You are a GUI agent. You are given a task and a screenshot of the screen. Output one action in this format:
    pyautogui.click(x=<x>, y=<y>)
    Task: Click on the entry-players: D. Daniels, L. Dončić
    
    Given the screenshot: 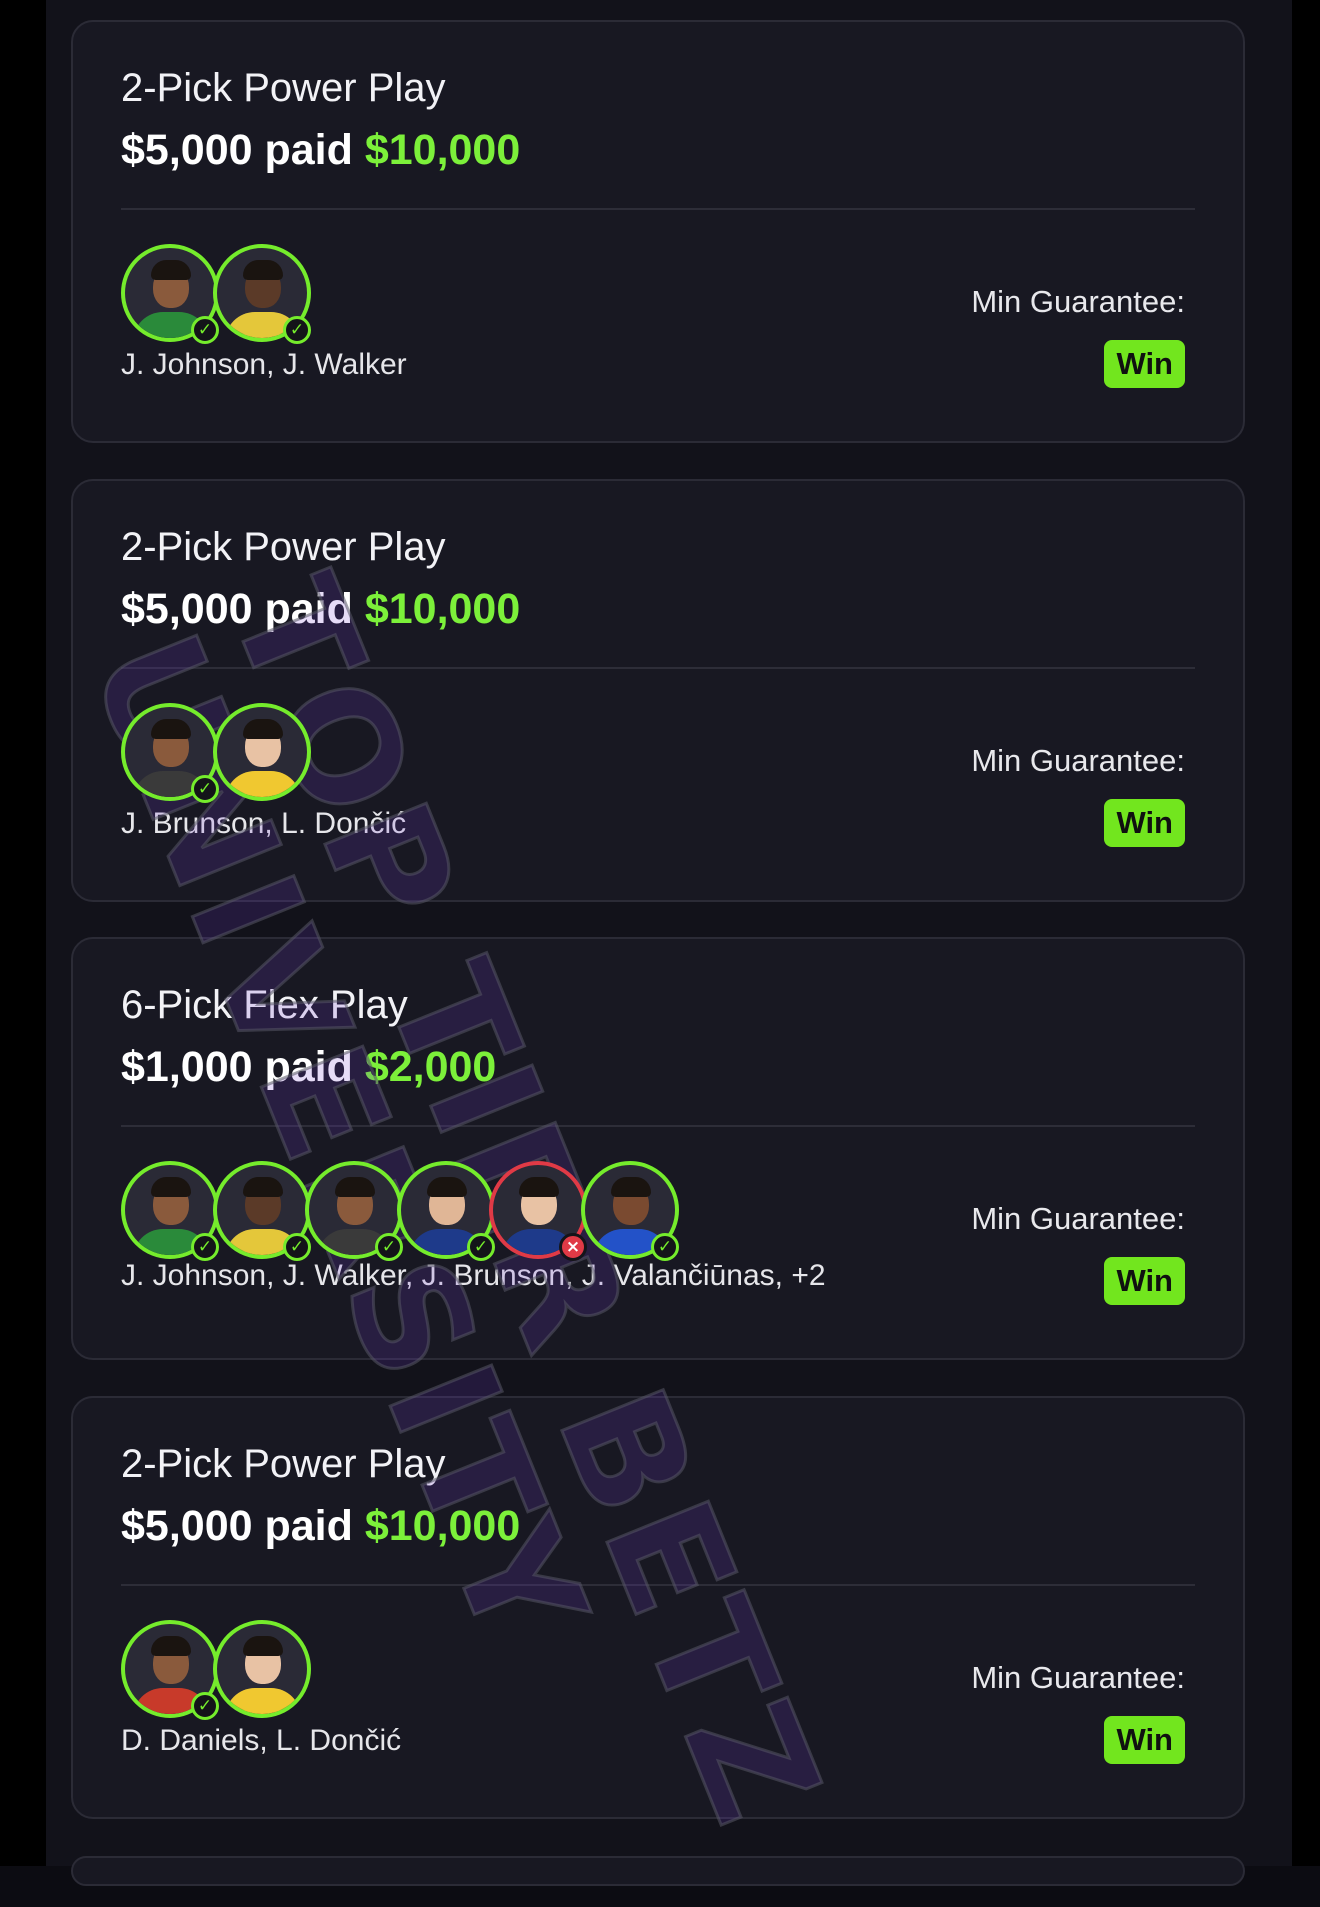 What is the action you would take?
    pyautogui.click(x=261, y=1740)
    